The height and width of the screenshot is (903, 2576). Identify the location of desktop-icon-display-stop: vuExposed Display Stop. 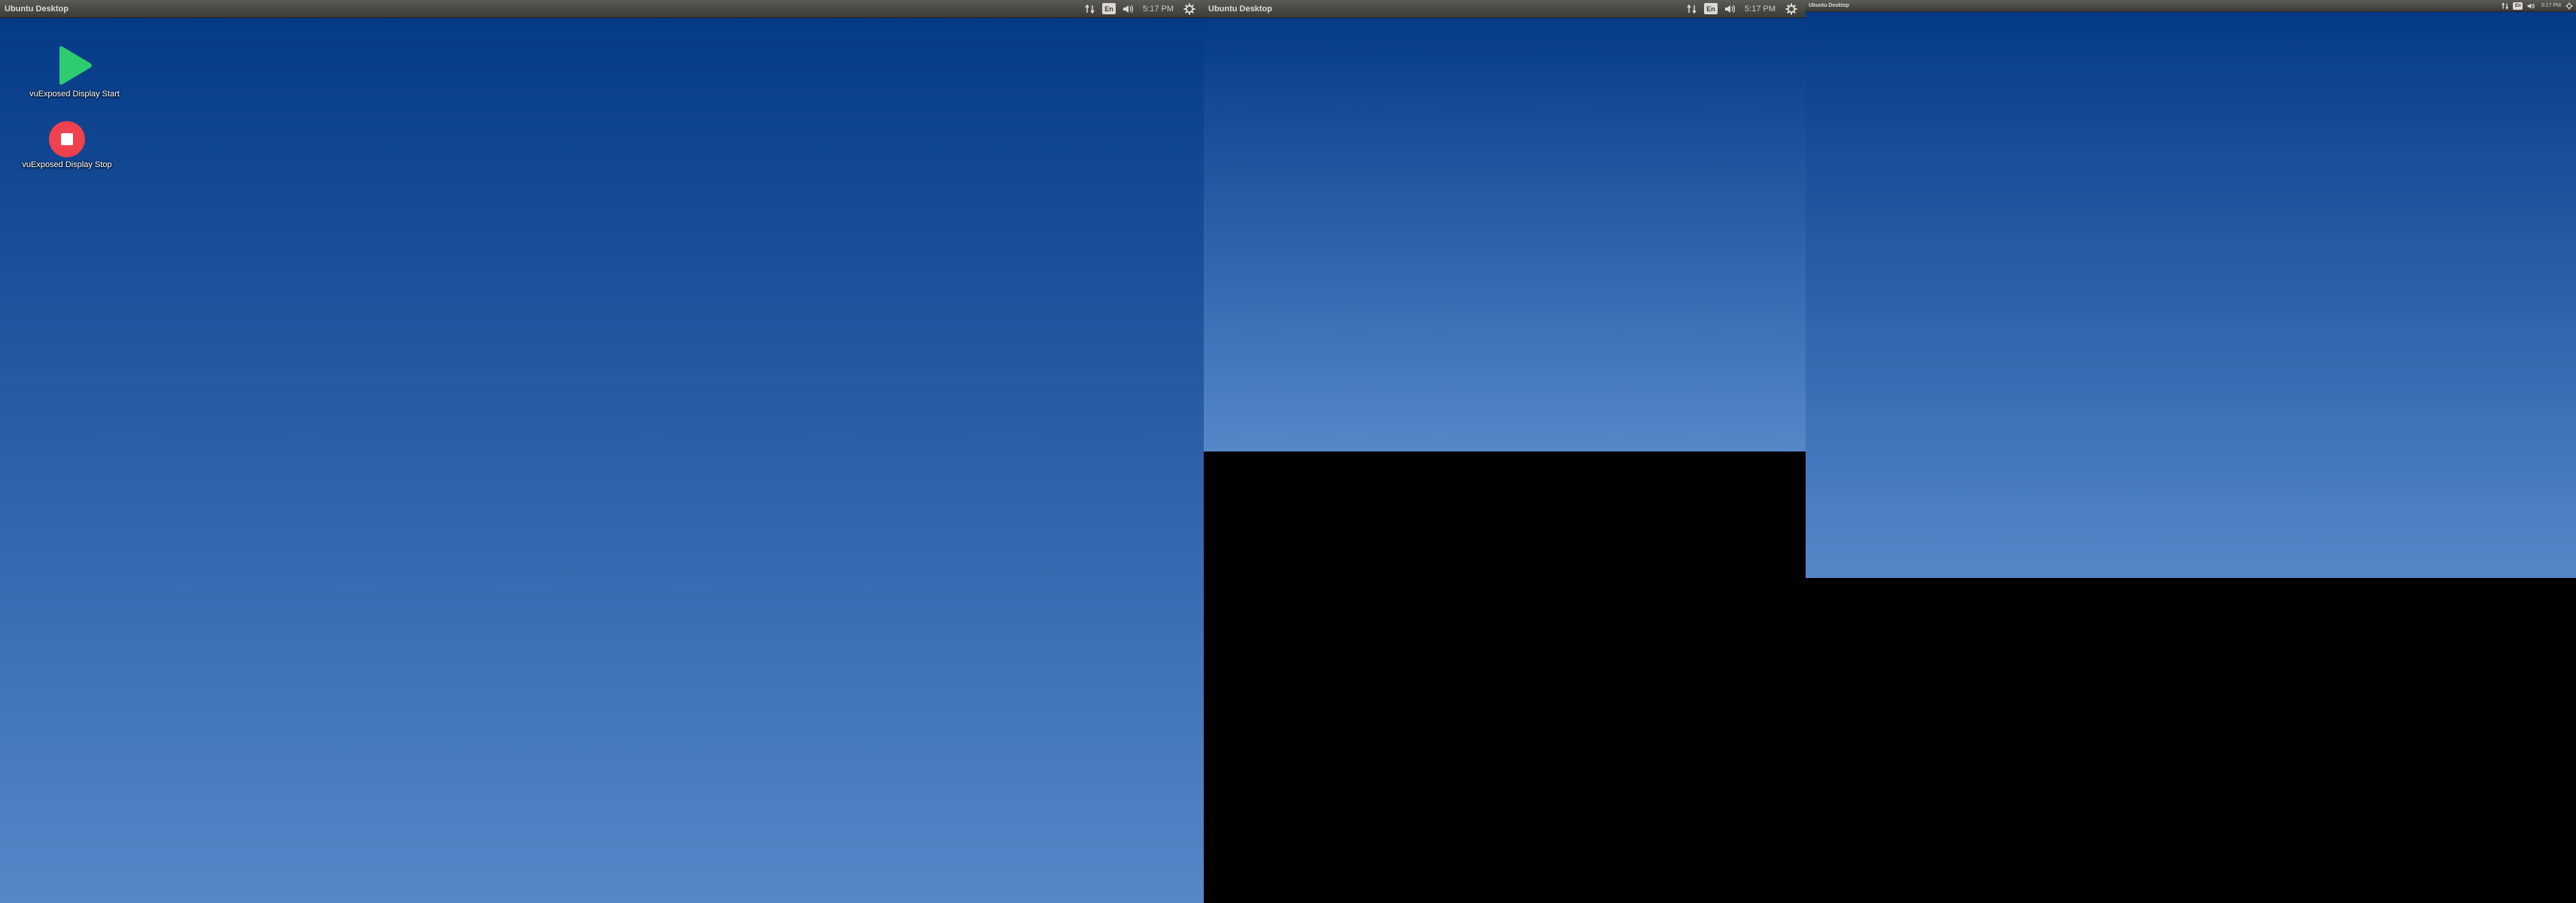
(67, 144).